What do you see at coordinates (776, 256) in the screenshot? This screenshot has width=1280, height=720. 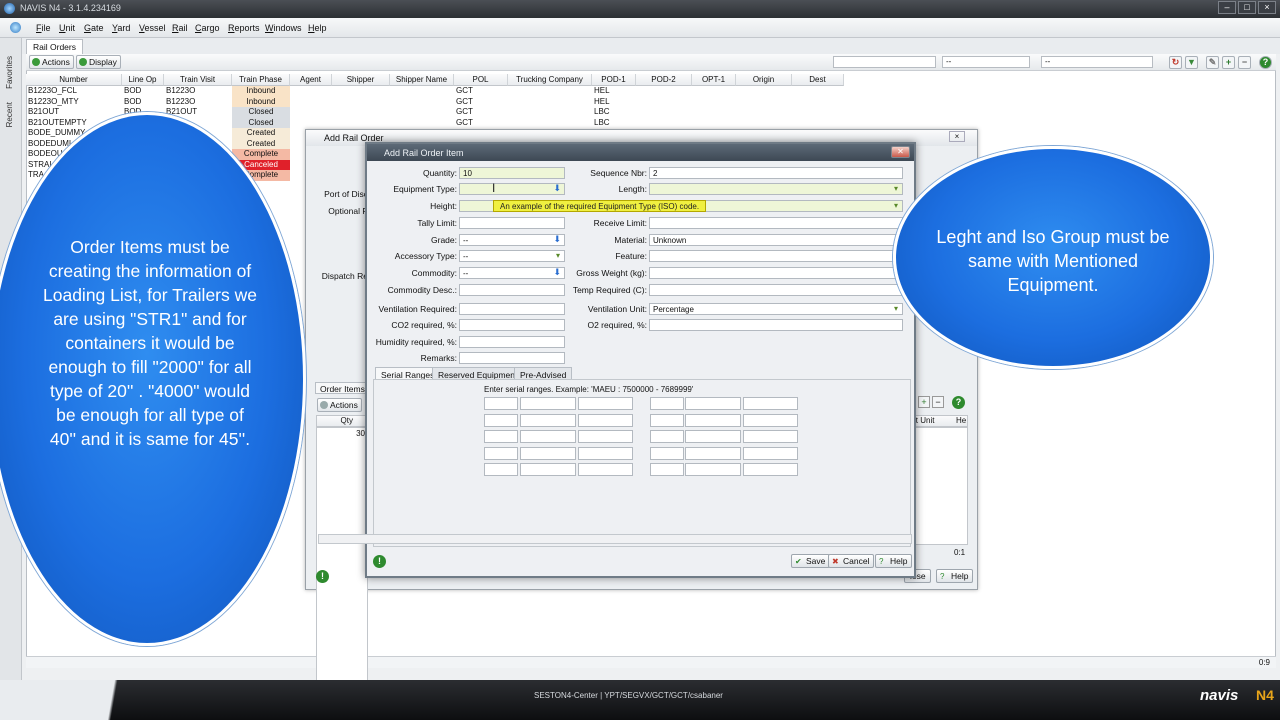 I see `feature-field` at bounding box center [776, 256].